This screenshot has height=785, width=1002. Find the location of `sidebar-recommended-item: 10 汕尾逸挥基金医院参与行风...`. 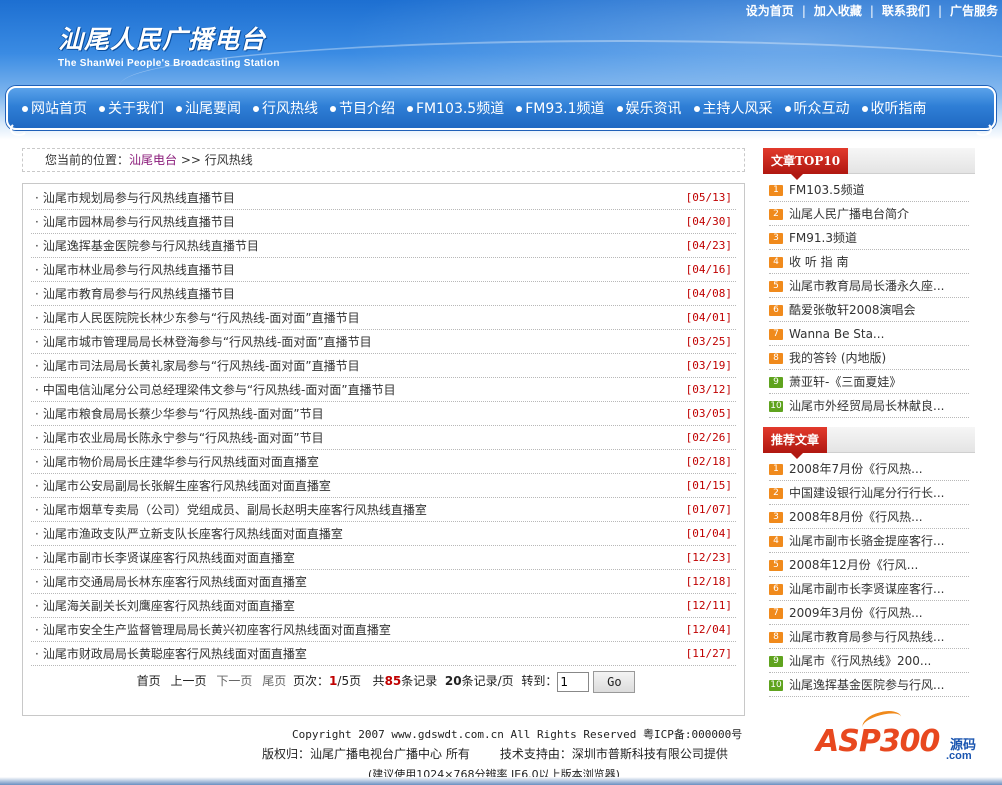

sidebar-recommended-item: 10 汕尾逸挥基金医院参与行风... is located at coordinates (869, 685).